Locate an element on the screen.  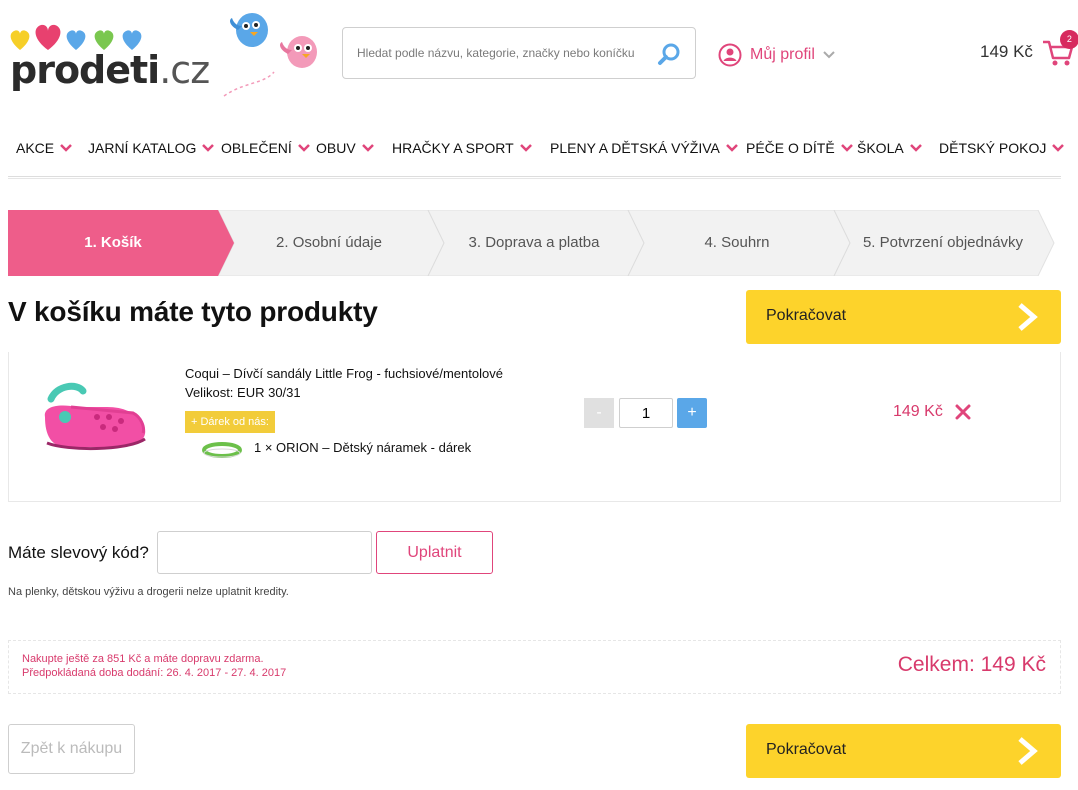
cart-icon: 2 is located at coordinates (1059, 49).